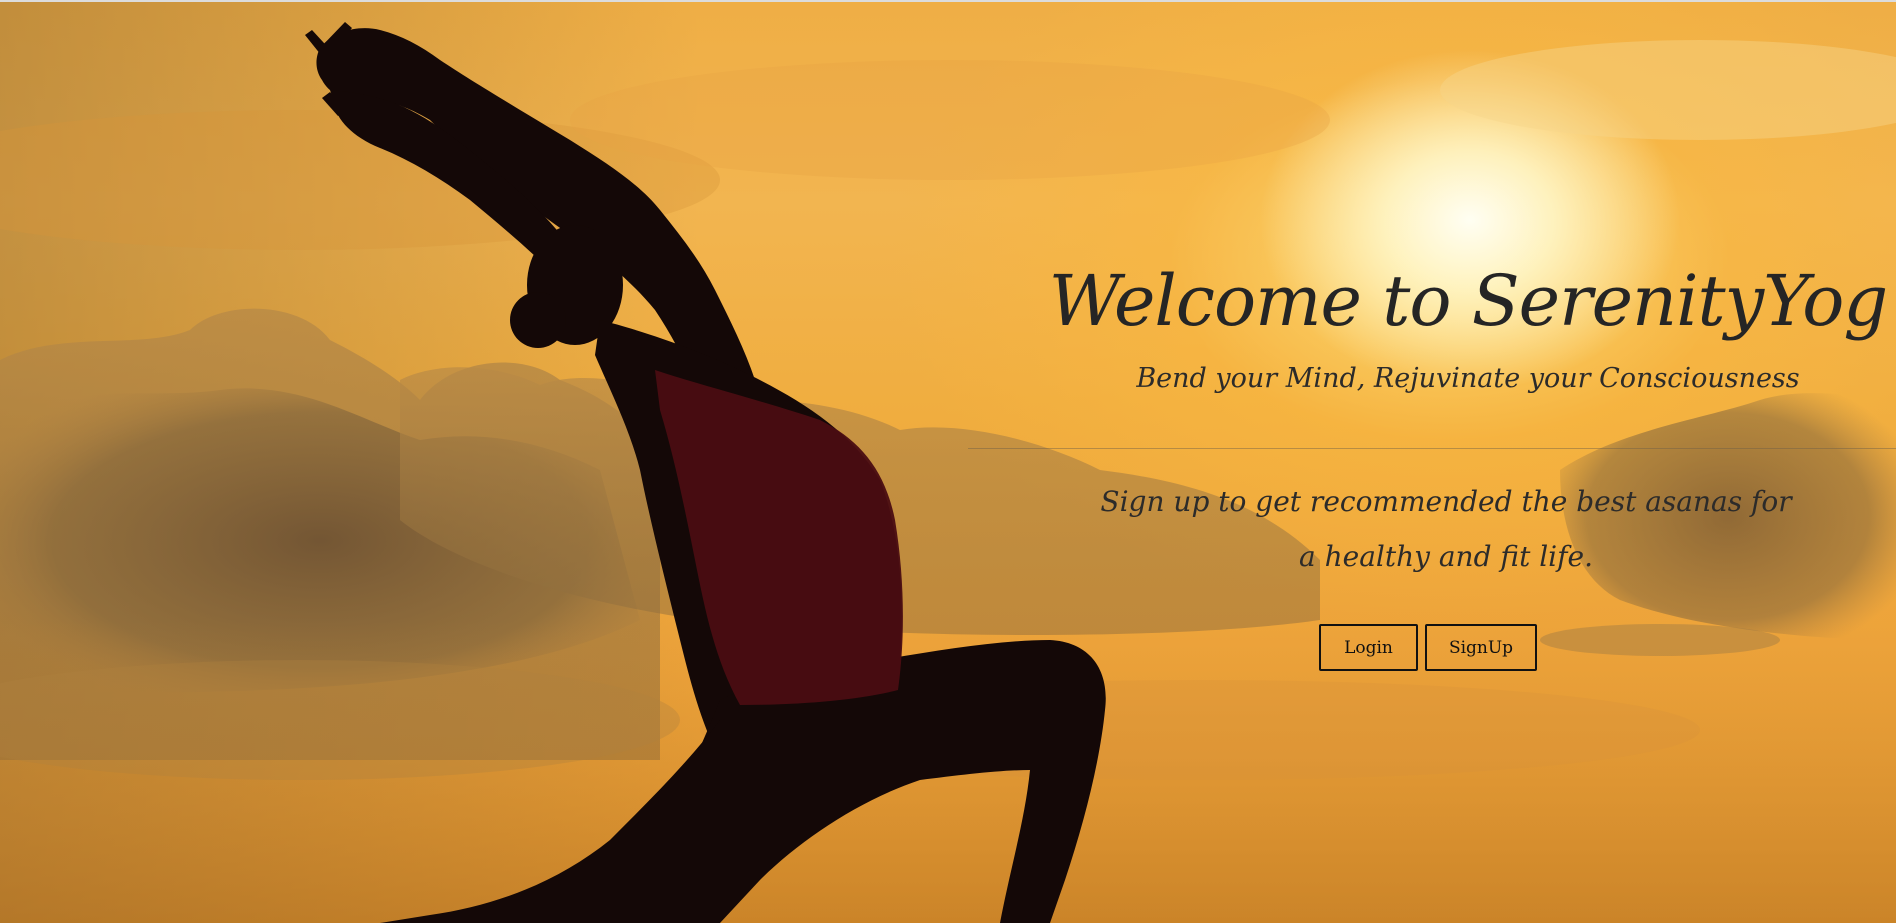 The image size is (1896, 923). Describe the element at coordinates (1468, 301) in the screenshot. I see `hero-title: Welcome to SerenityYog` at that location.